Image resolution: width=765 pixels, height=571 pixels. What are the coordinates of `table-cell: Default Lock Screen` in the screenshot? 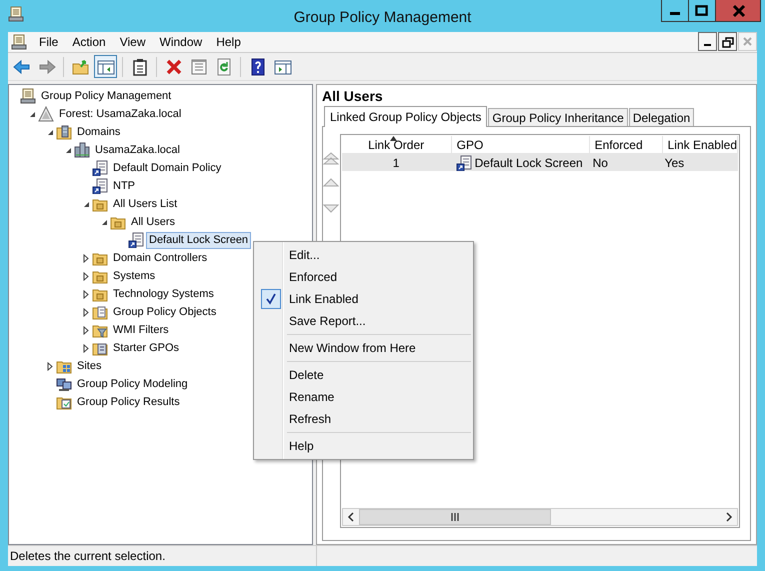 It's located at (528, 163).